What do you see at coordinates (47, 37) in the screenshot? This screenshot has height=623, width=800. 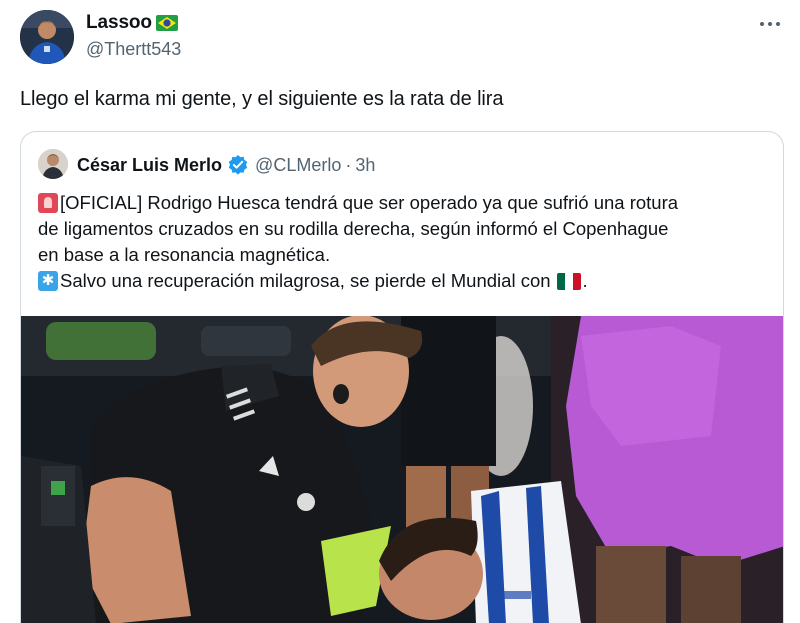 I see `author-avatar` at bounding box center [47, 37].